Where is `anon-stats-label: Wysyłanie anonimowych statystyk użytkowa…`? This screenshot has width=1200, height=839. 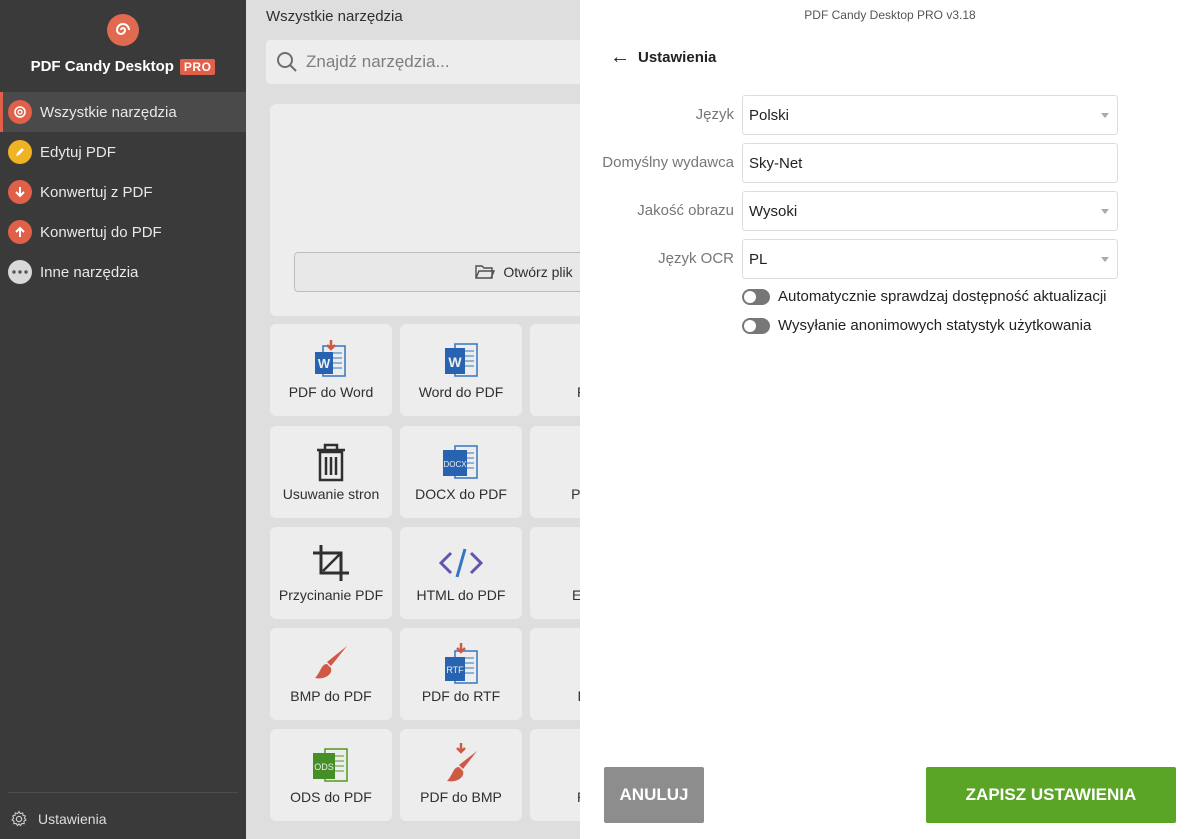
anon-stats-label: Wysyłanie anonimowych statystyk użytkowa… is located at coordinates (935, 325).